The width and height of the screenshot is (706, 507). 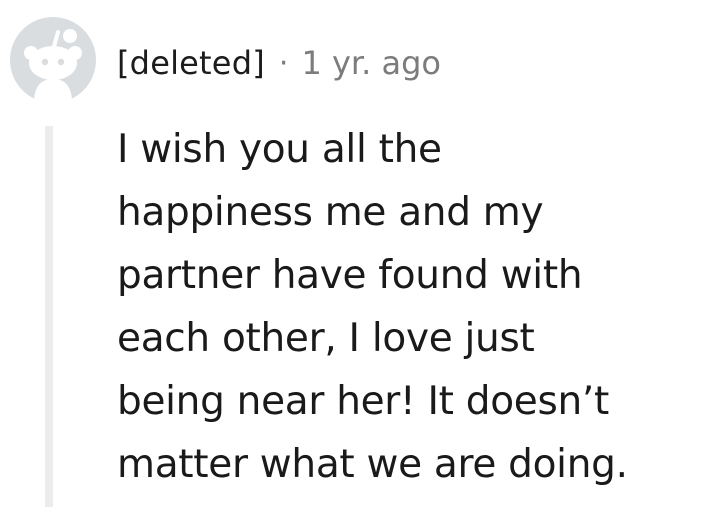 I want to click on snoo-avatar-icon, so click(x=53, y=60).